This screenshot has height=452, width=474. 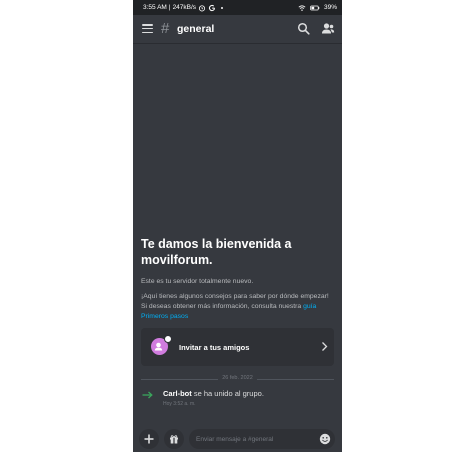 I want to click on welcome-subtitle: Este es tu servidor totalmente nuevo., so click(x=197, y=281).